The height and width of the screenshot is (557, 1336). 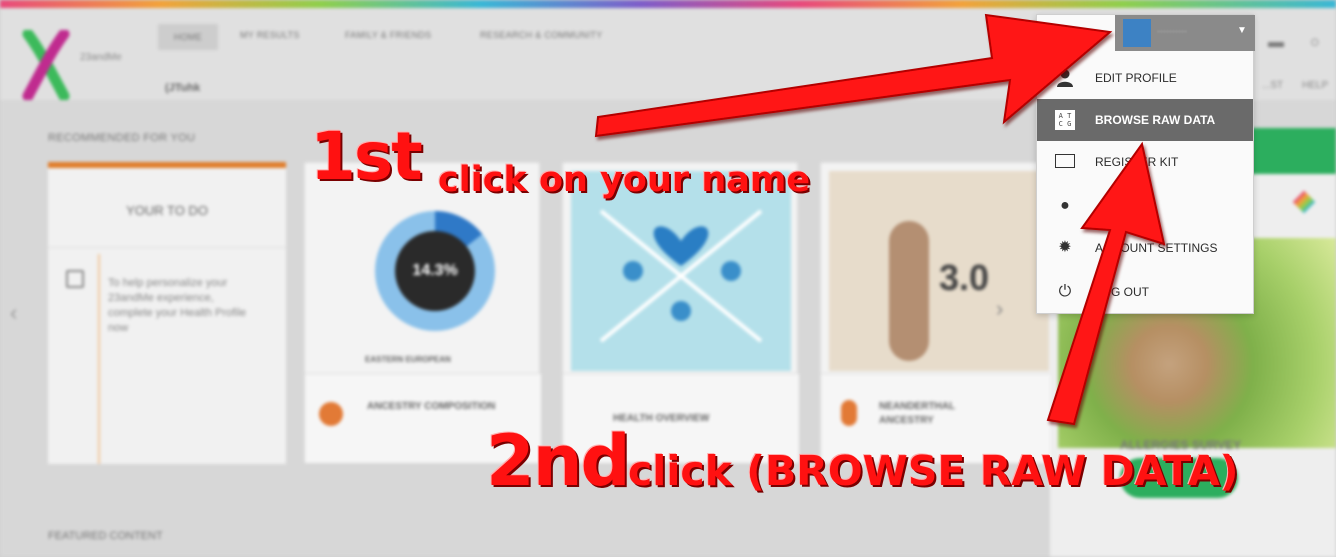 What do you see at coordinates (388, 35) in the screenshot?
I see `tab-family-friends: FAMILY & FRIENDS` at bounding box center [388, 35].